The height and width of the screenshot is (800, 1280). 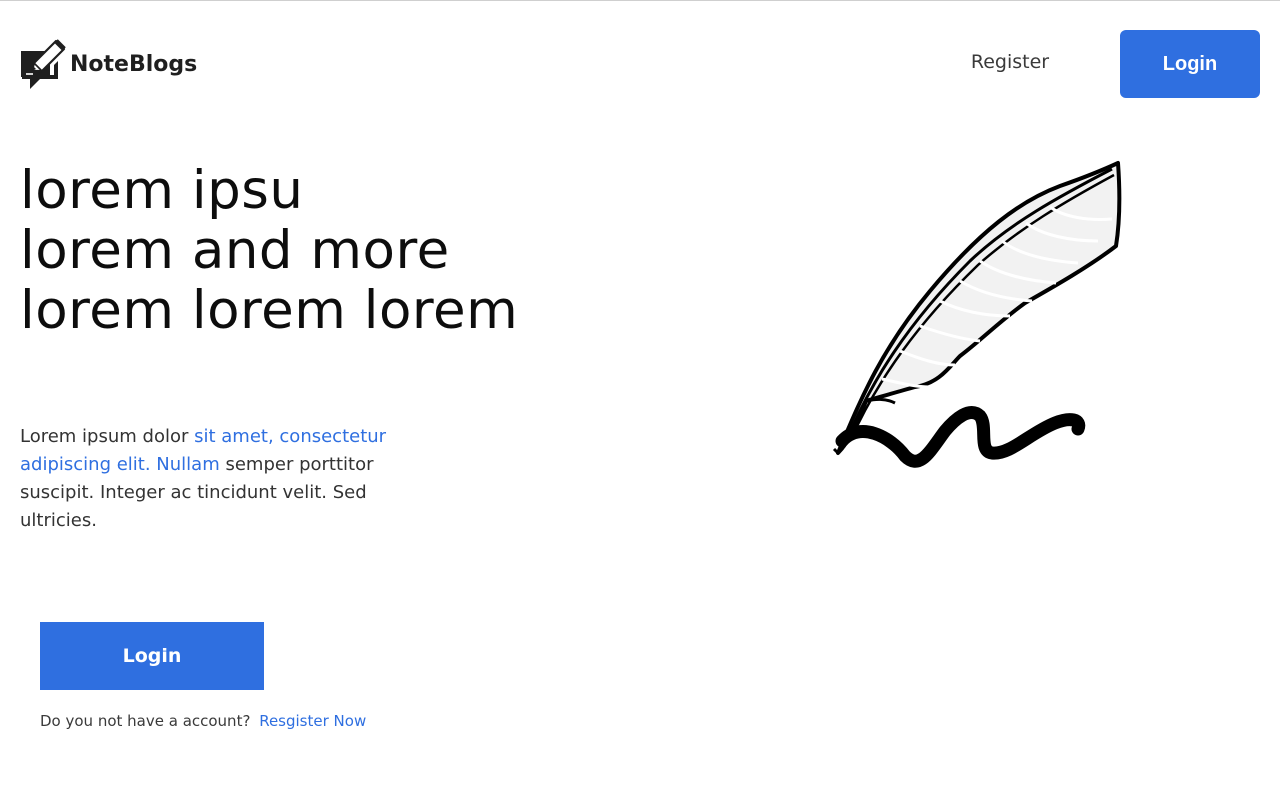 I want to click on brand-name: NoteBlogs, so click(x=134, y=64).